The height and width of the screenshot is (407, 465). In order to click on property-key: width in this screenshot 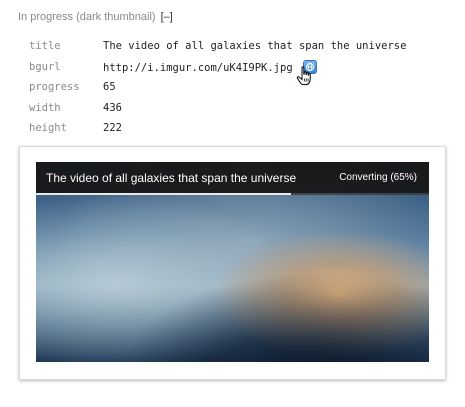, I will do `click(45, 107)`.